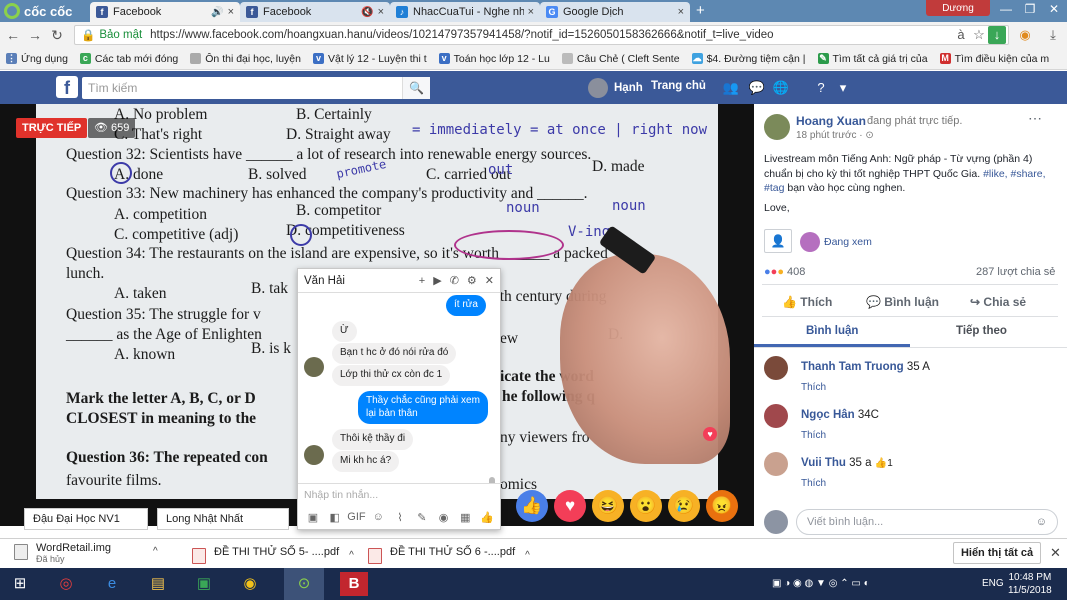 The image size is (1067, 600). Describe the element at coordinates (273, 555) in the screenshot. I see `download-item: ĐỀ THI THỬ SỐ 5- ....pdf ^` at that location.